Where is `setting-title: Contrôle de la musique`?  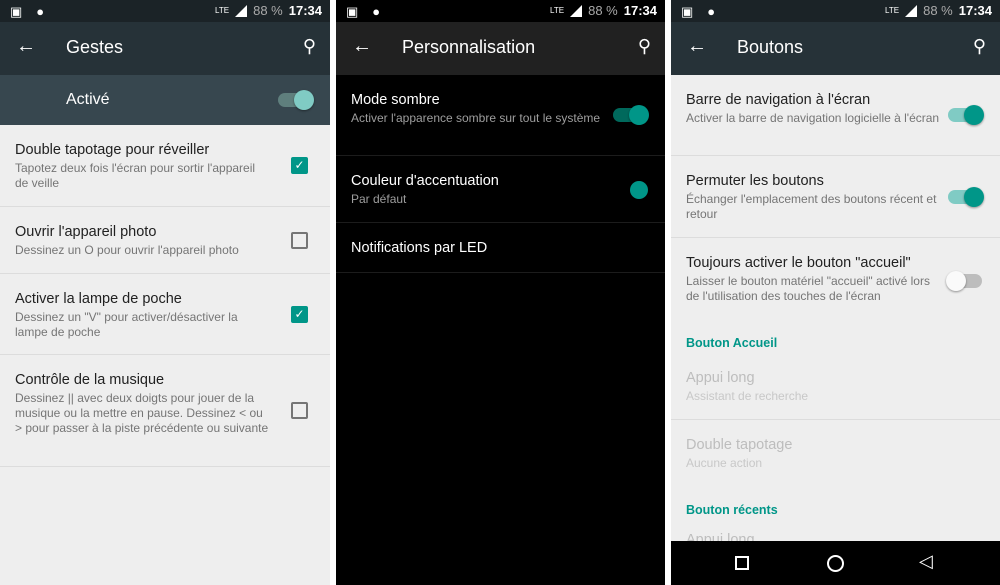 setting-title: Contrôle de la musique is located at coordinates (90, 380).